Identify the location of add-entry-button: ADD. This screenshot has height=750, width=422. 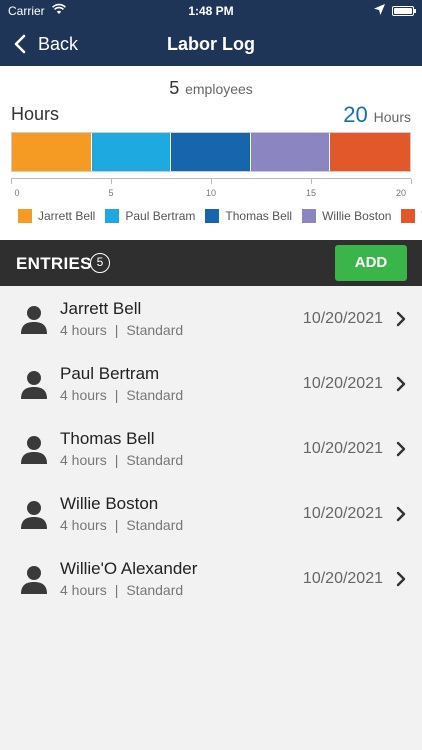
(371, 263).